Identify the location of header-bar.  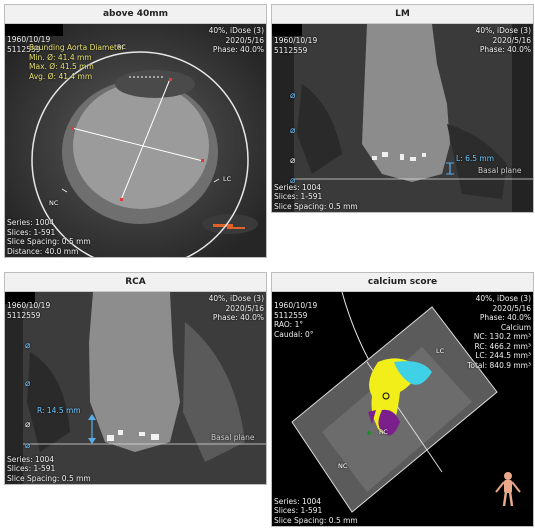
(287, 30).